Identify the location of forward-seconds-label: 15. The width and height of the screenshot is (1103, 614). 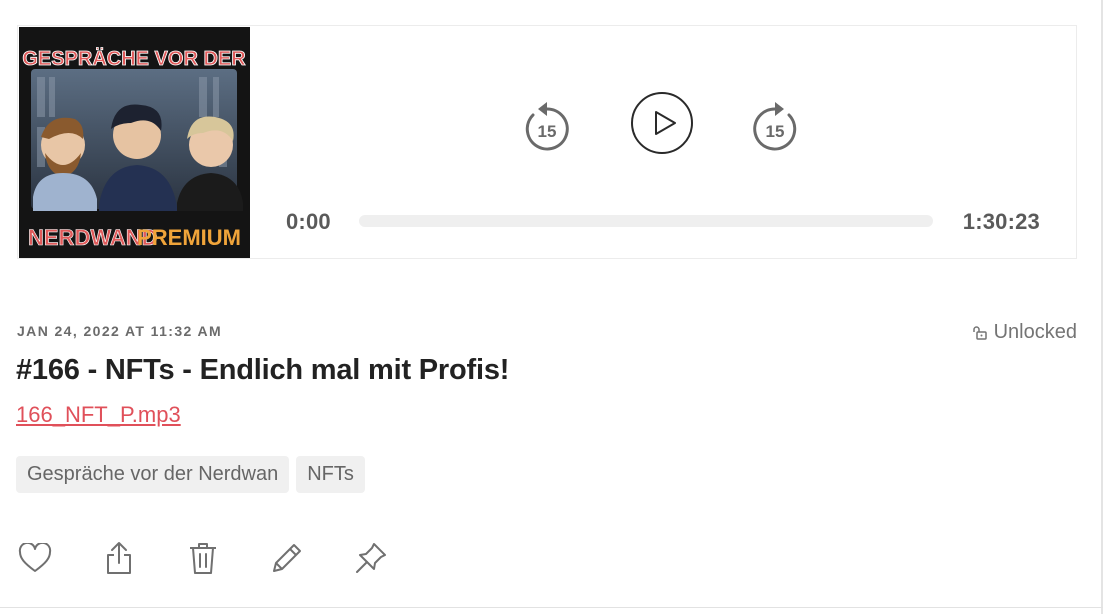
(775, 131).